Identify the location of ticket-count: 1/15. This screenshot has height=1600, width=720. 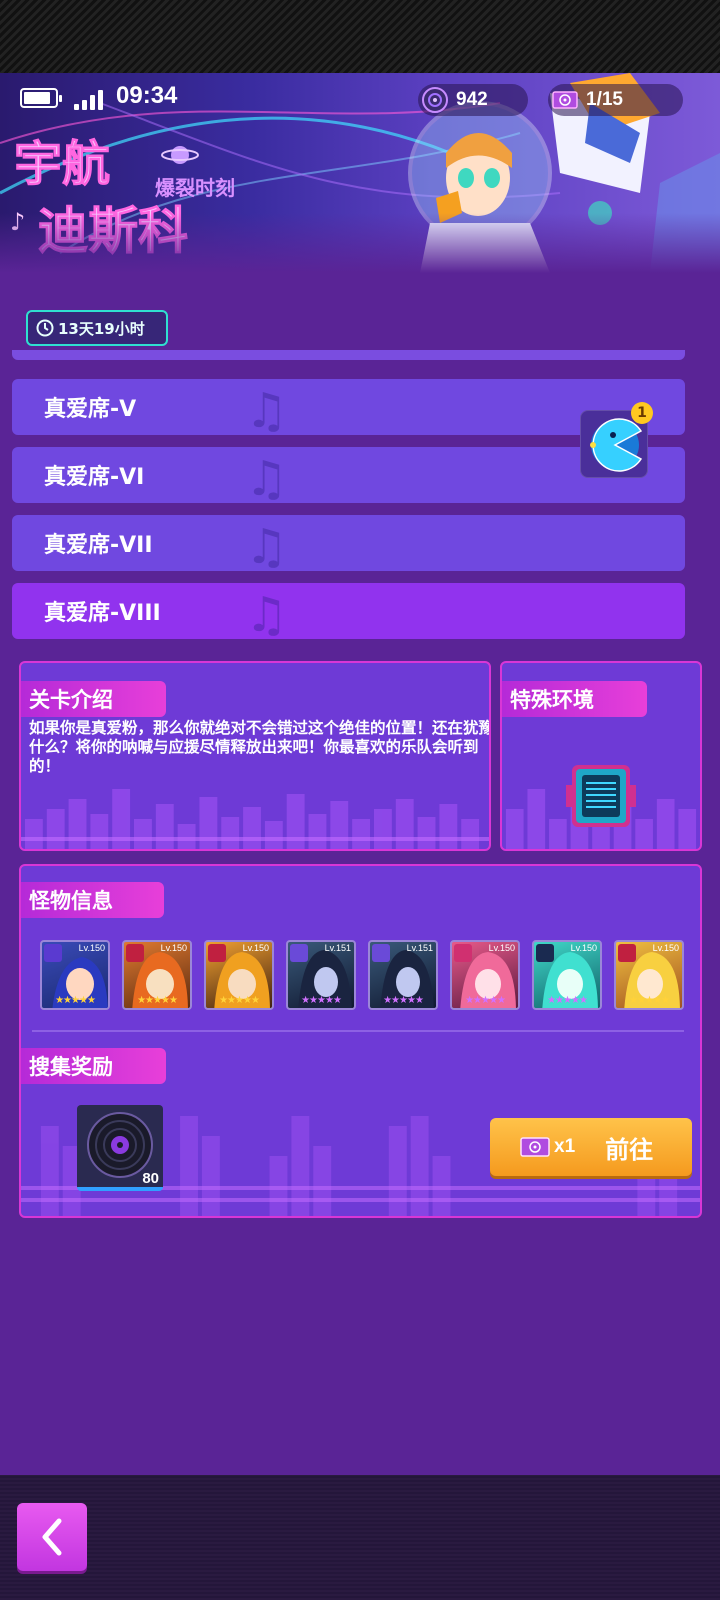
(604, 99).